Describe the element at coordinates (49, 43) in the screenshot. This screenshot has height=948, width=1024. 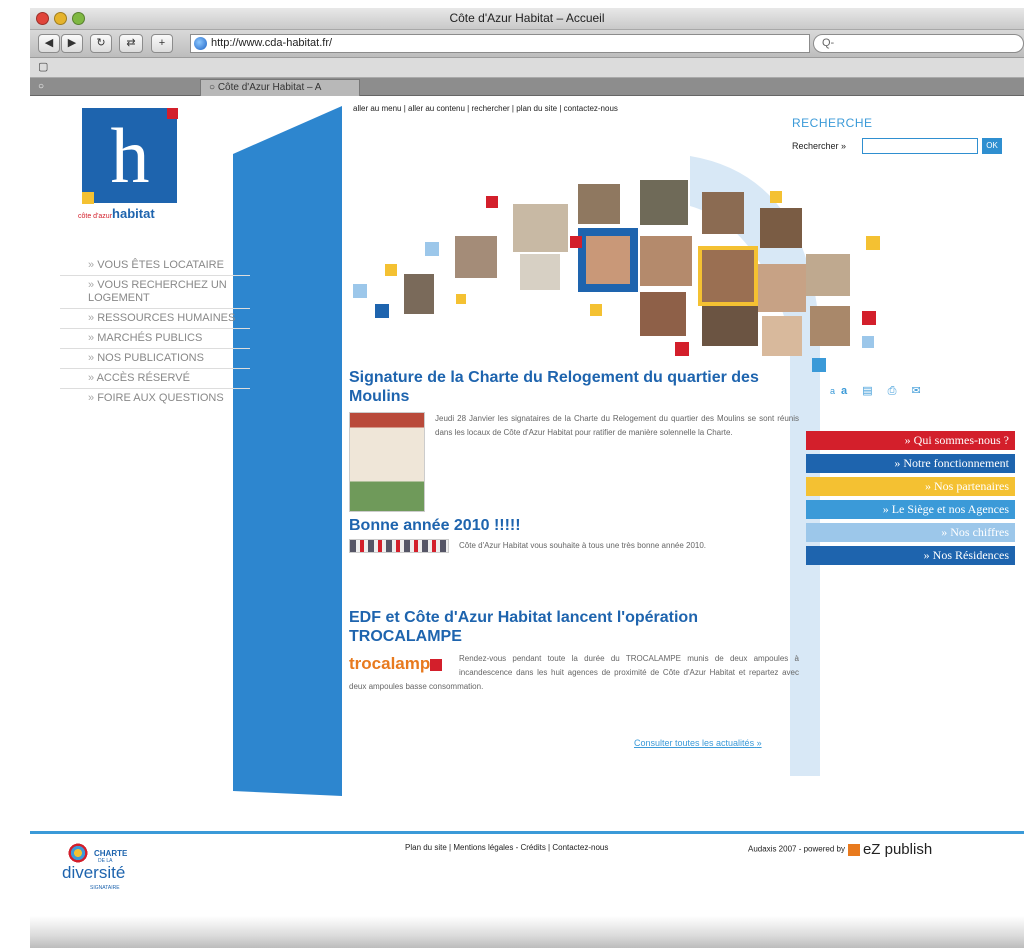
I see `back-button: ◀` at that location.